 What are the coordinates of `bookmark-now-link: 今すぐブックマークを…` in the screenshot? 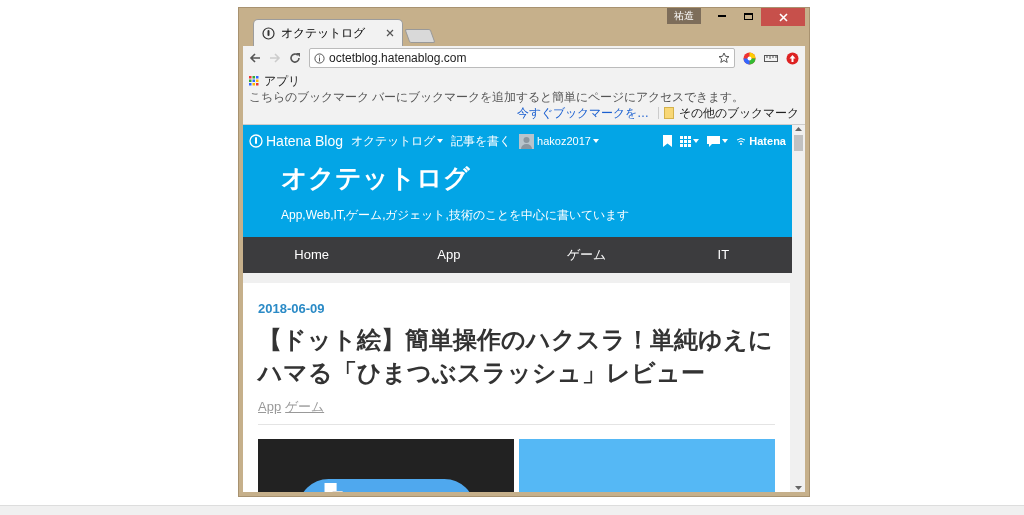 It's located at (583, 113).